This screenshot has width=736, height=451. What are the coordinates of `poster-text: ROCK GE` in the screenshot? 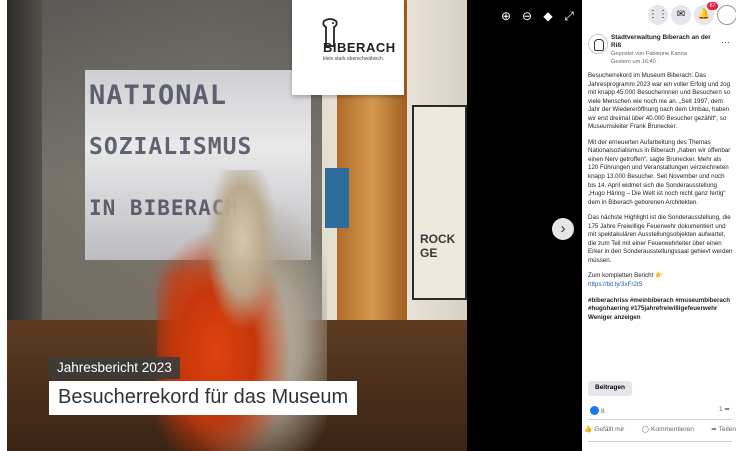 It's located at (438, 246).